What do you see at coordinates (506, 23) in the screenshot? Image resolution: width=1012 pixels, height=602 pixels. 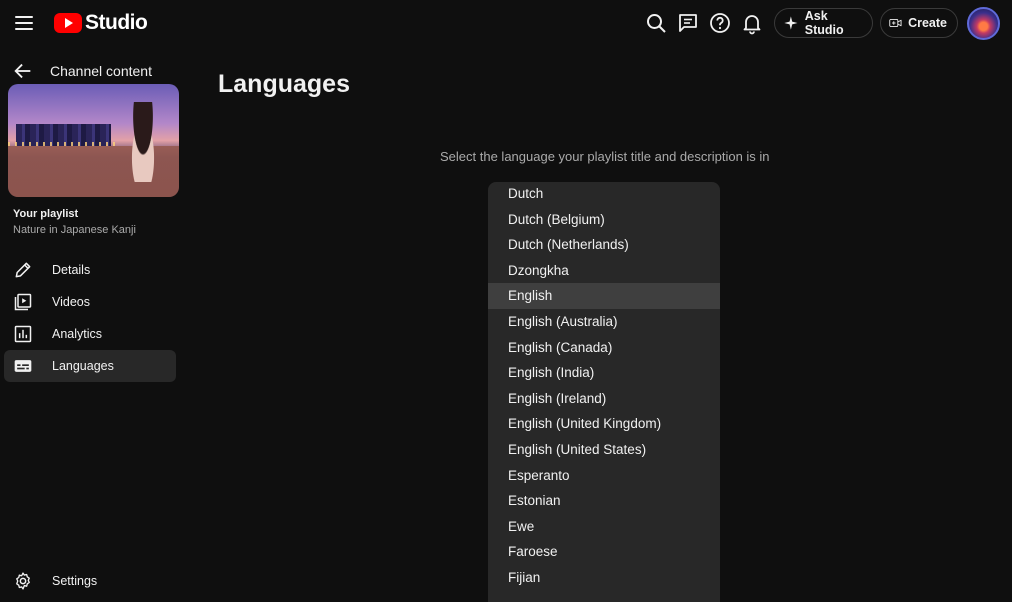 I see `top-bar: Studio Ask Studio Create` at bounding box center [506, 23].